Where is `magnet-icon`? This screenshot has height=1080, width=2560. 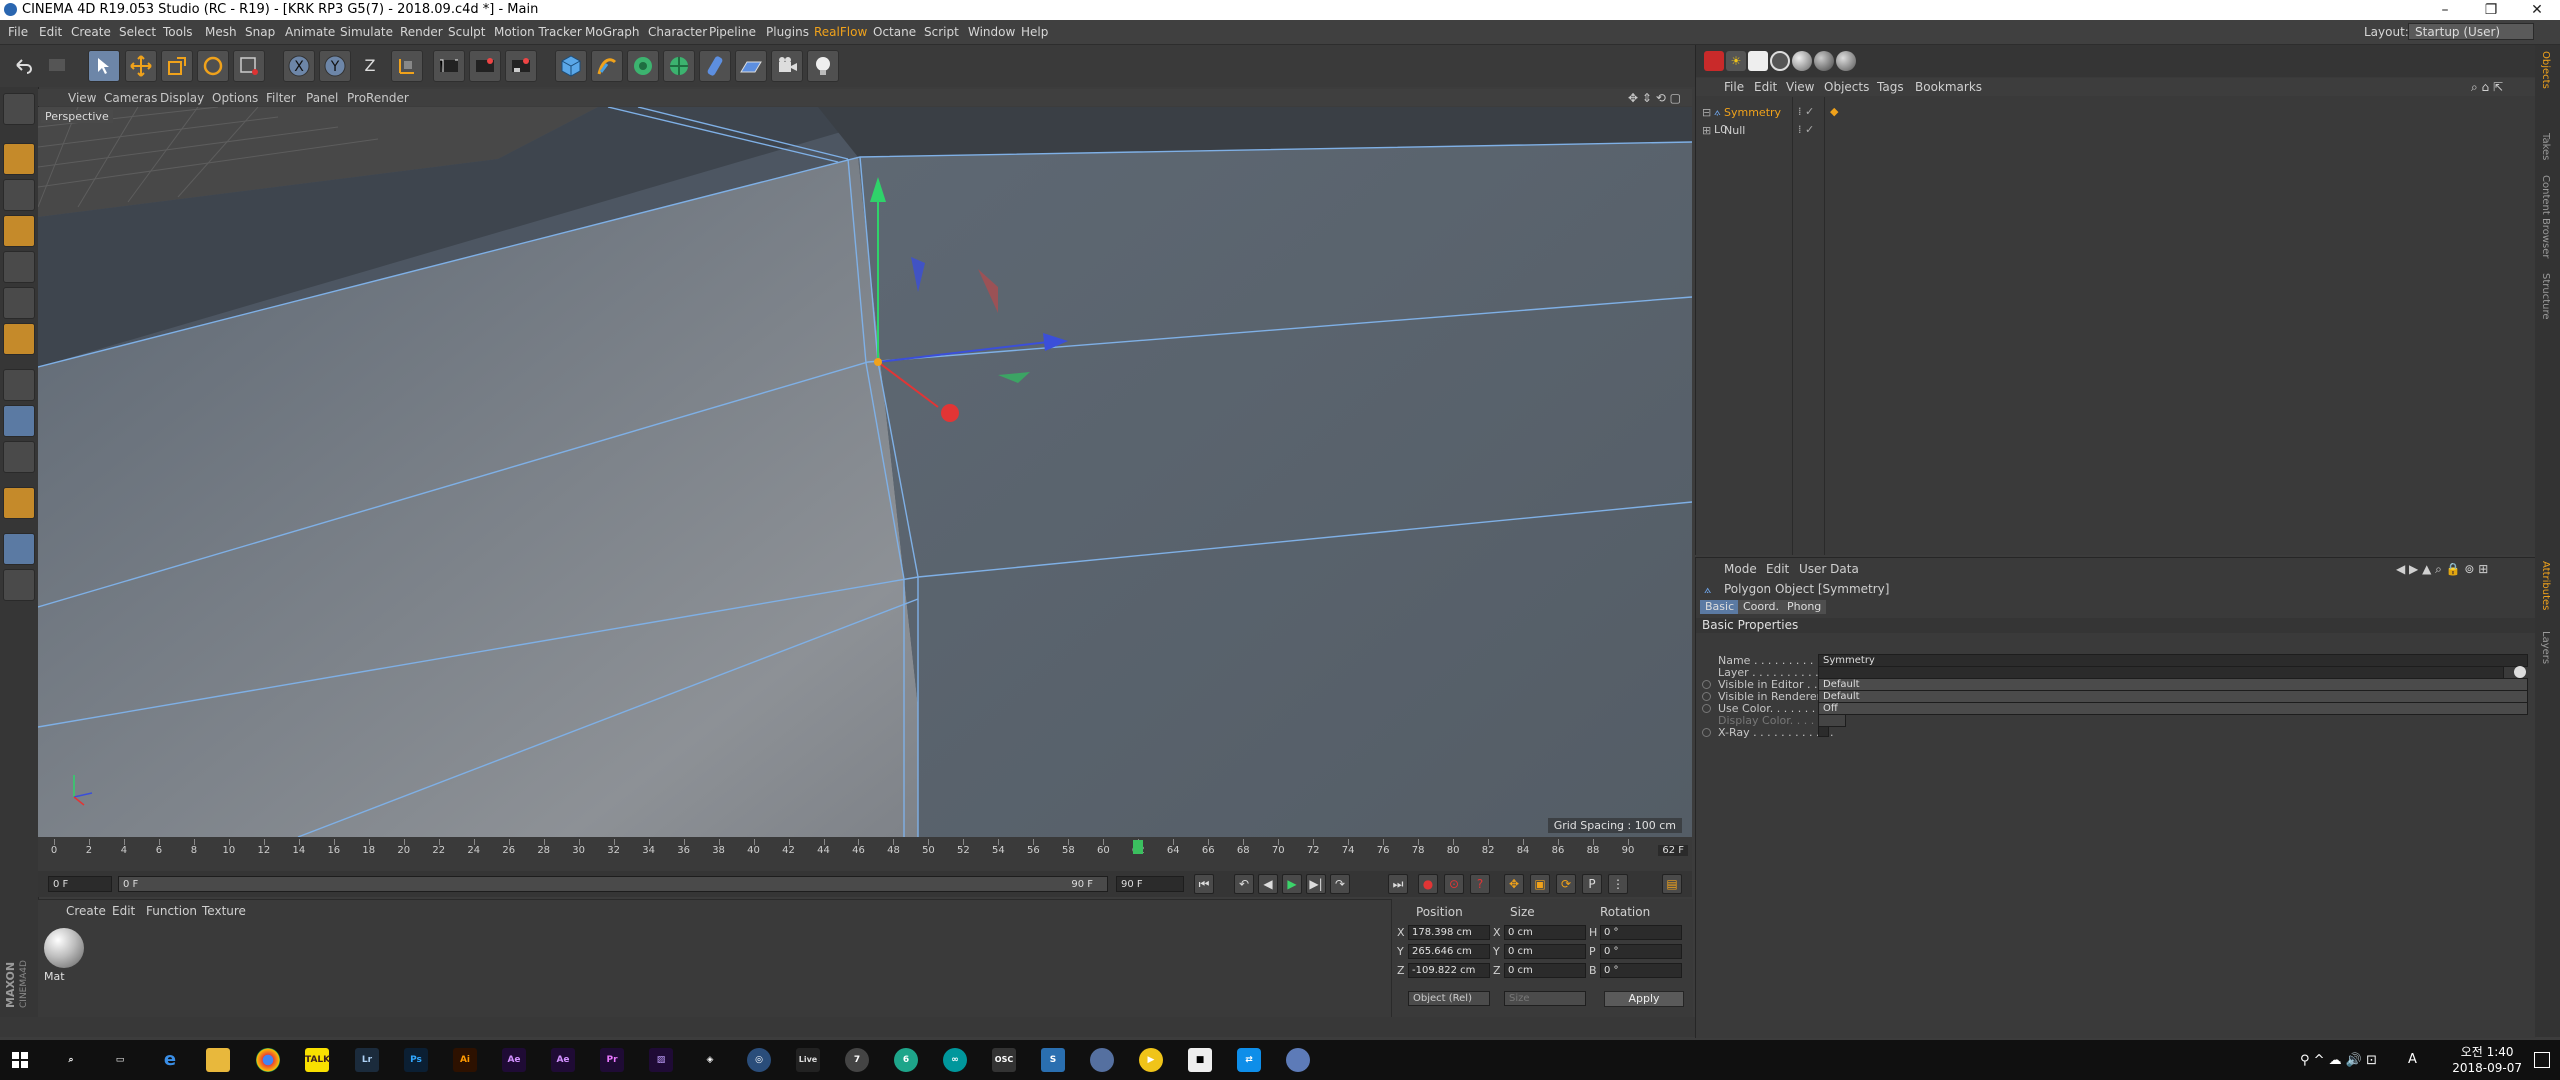 magnet-icon is located at coordinates (19, 503).